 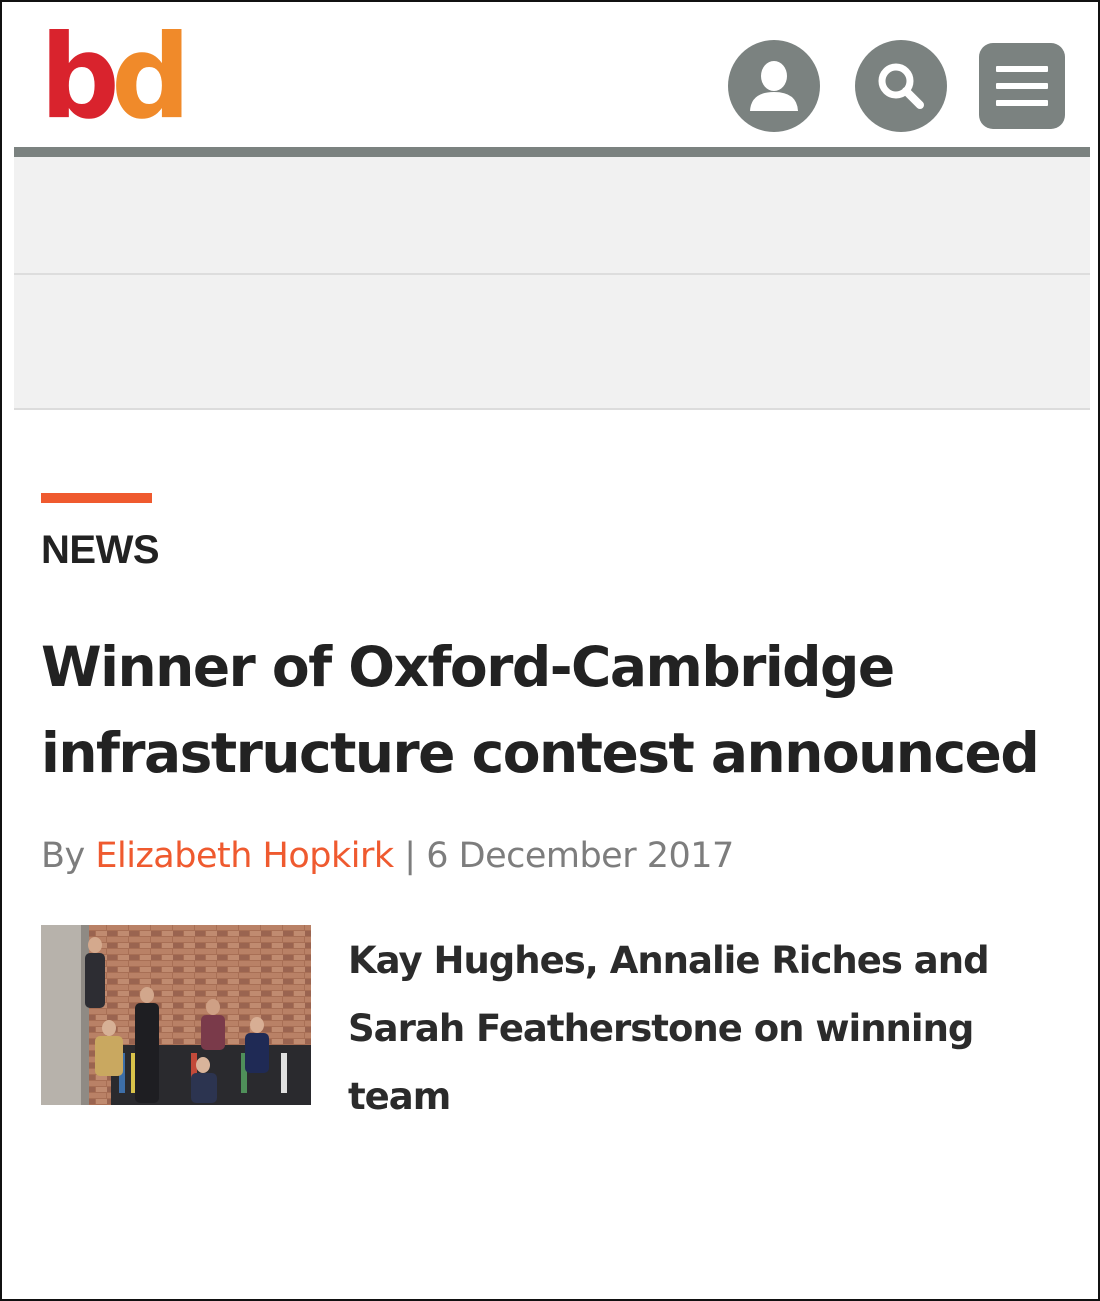 I want to click on user-icon, so click(x=774, y=86).